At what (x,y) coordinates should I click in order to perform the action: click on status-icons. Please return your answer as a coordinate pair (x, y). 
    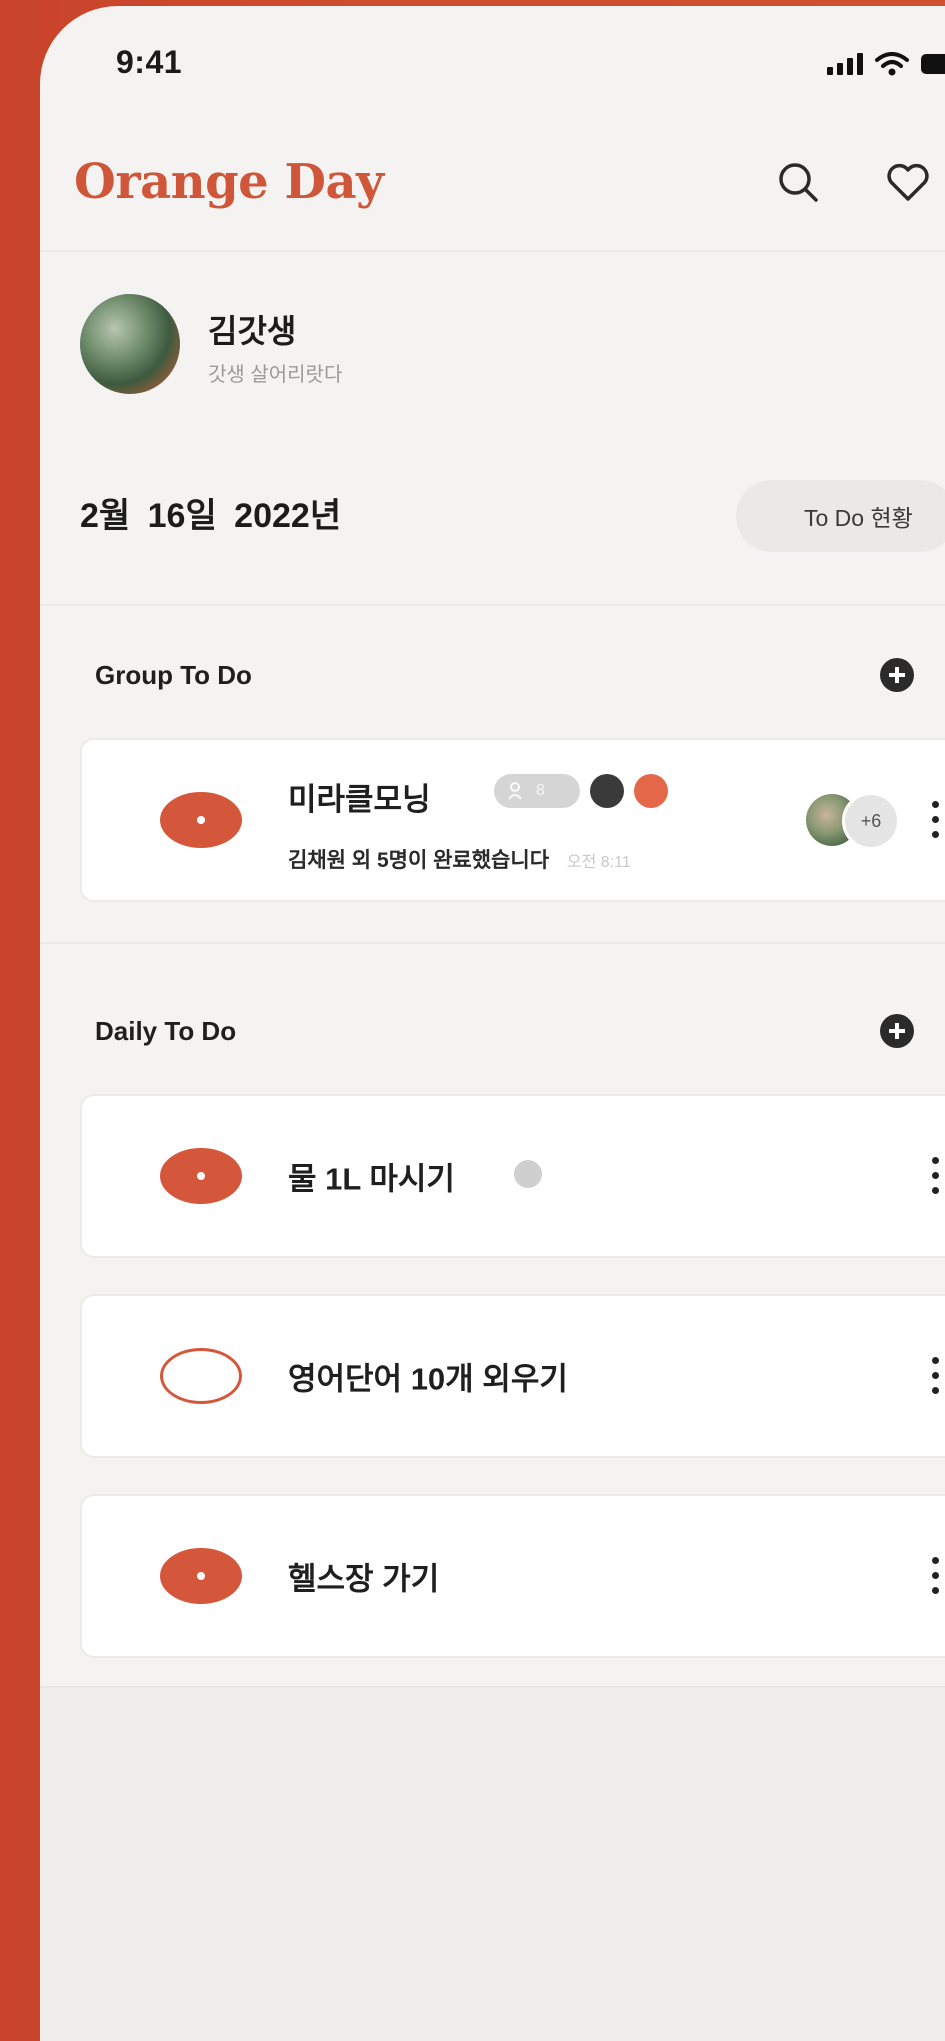
    Looking at the image, I should click on (886, 64).